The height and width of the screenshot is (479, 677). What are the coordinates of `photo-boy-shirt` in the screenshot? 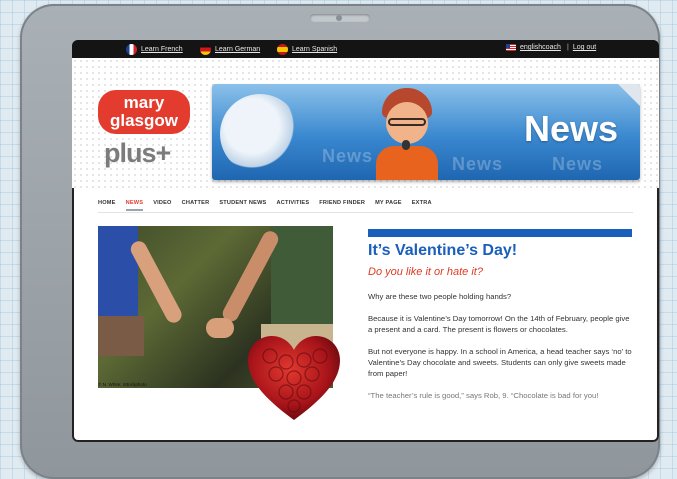 It's located at (302, 276).